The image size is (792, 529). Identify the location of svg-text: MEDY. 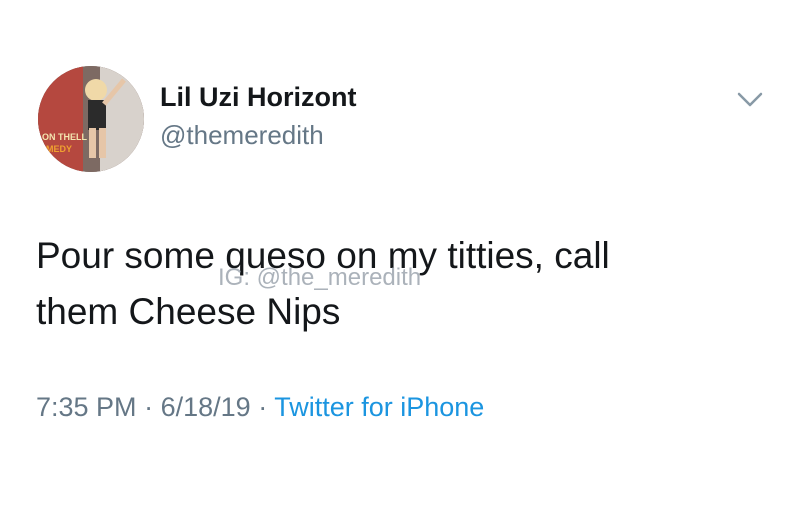
(59, 149).